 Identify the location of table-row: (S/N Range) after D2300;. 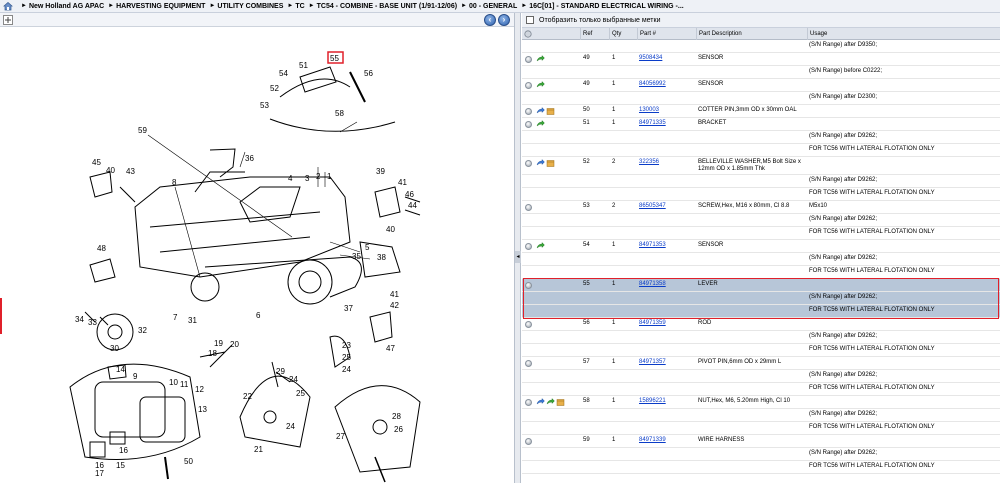
(761, 98).